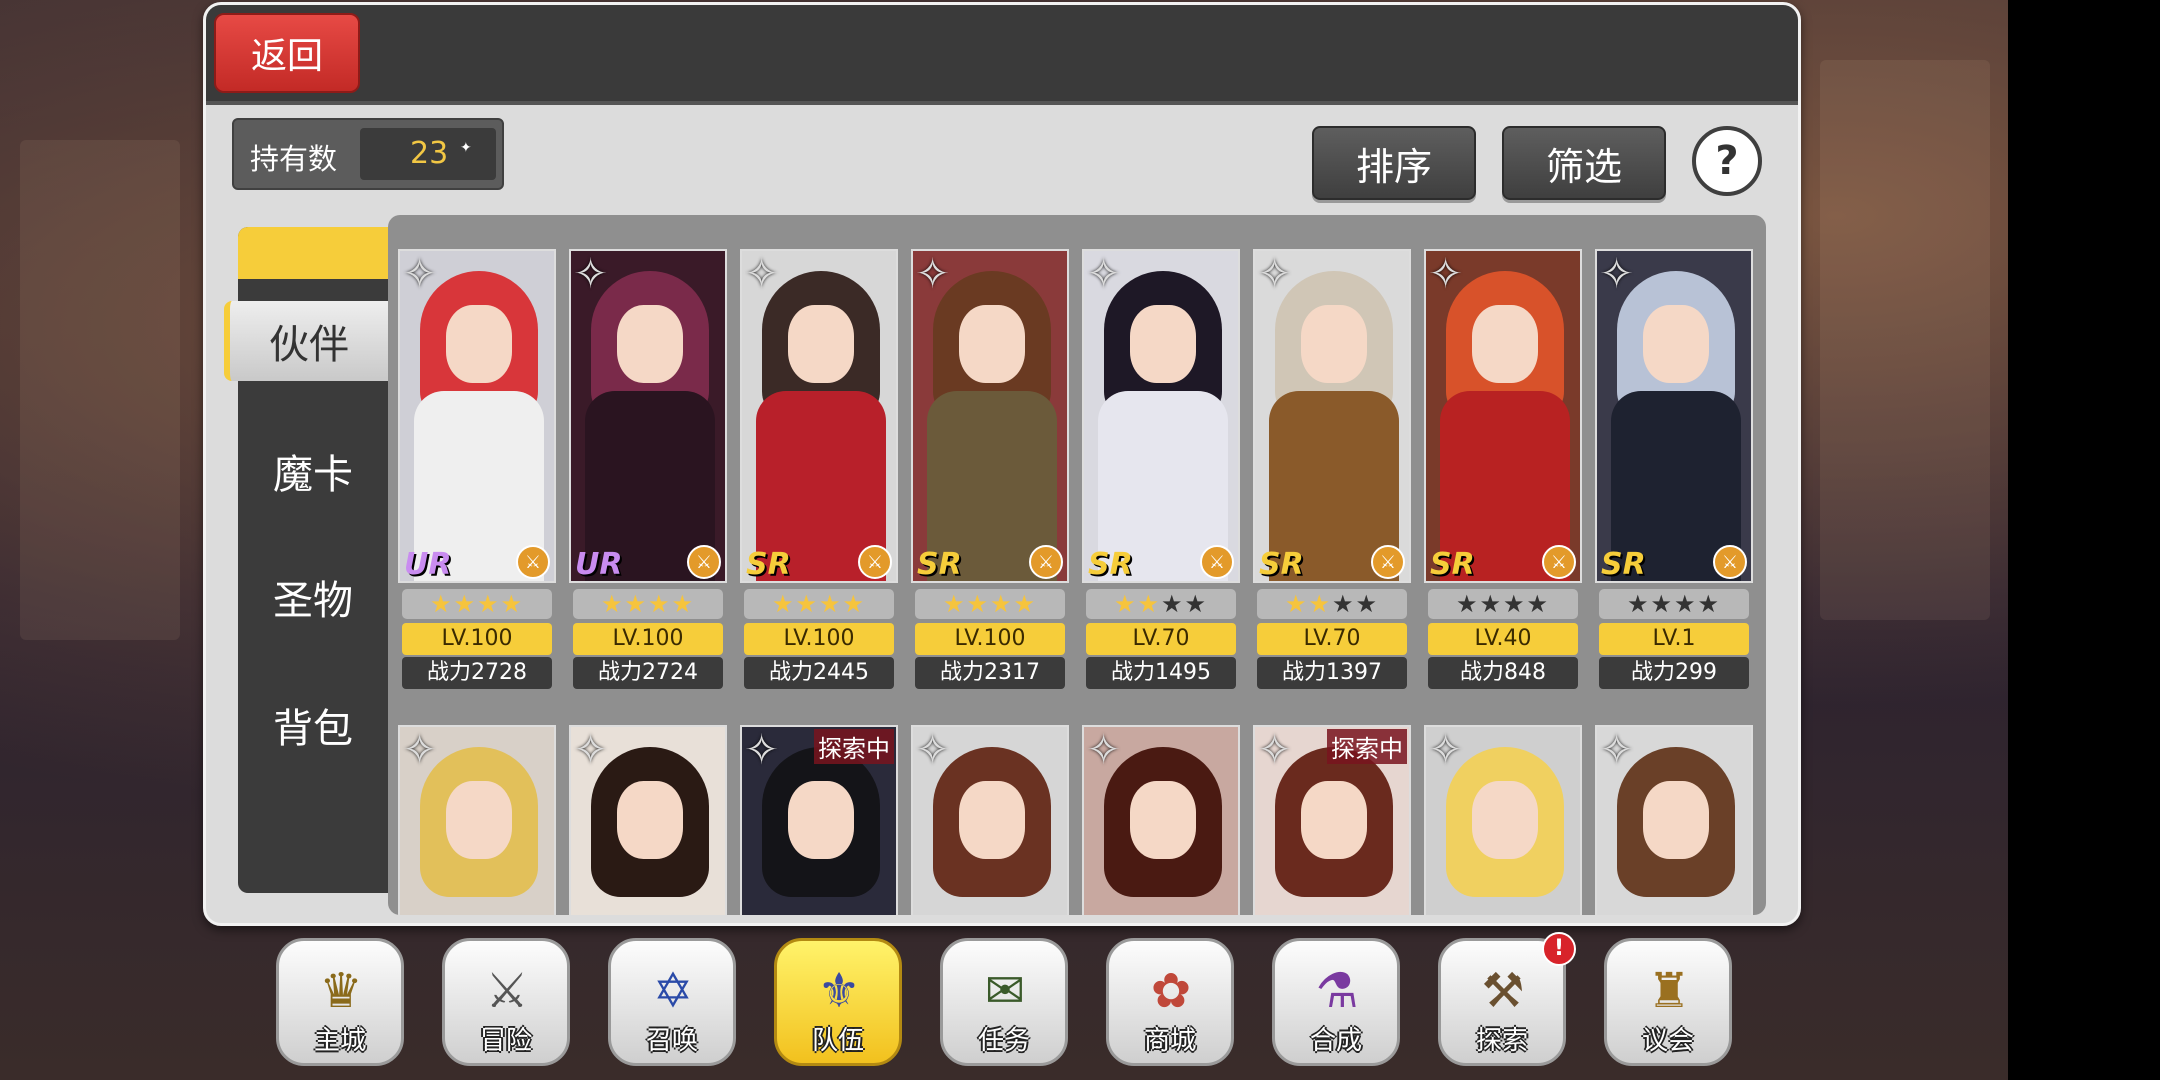  I want to click on nav-winged-emblem: ⚜ 队伍, so click(838, 1002).